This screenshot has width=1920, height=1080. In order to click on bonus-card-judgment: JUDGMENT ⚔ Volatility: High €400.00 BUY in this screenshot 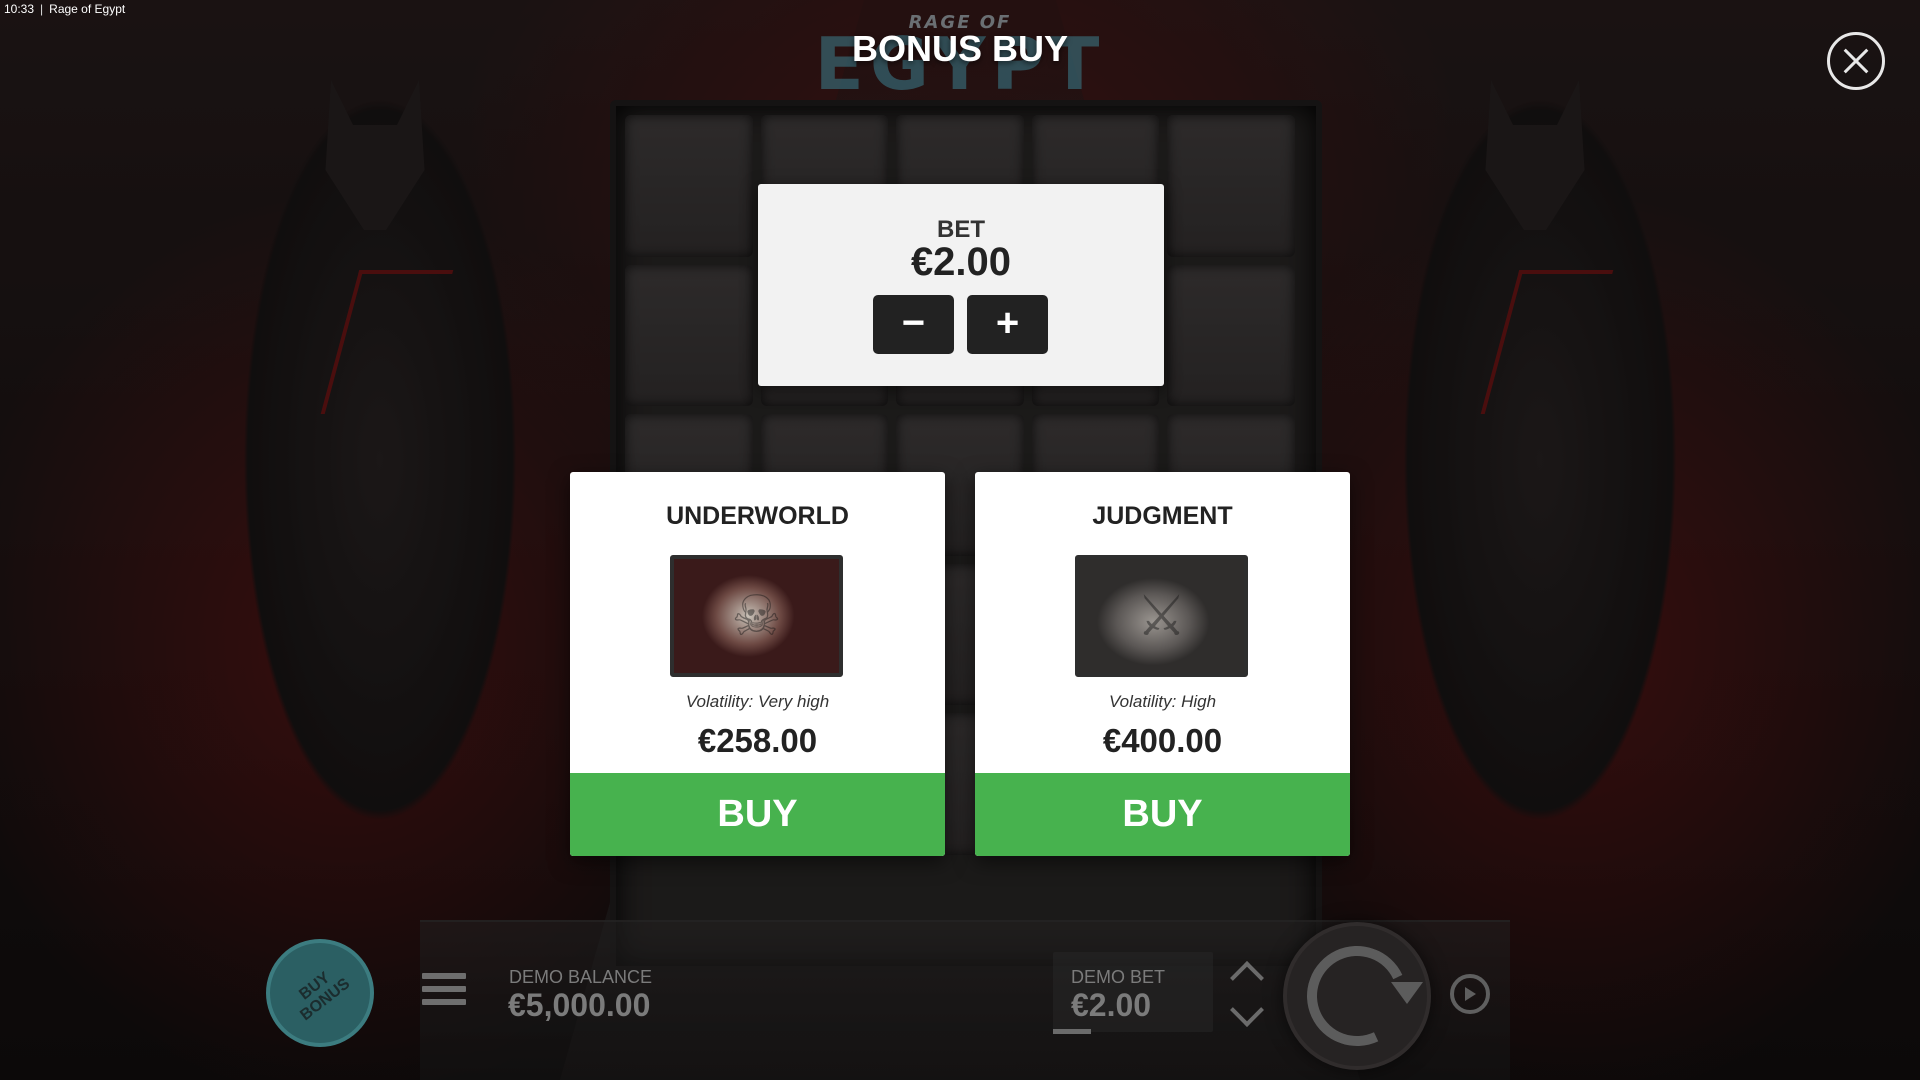, I will do `click(1162, 664)`.